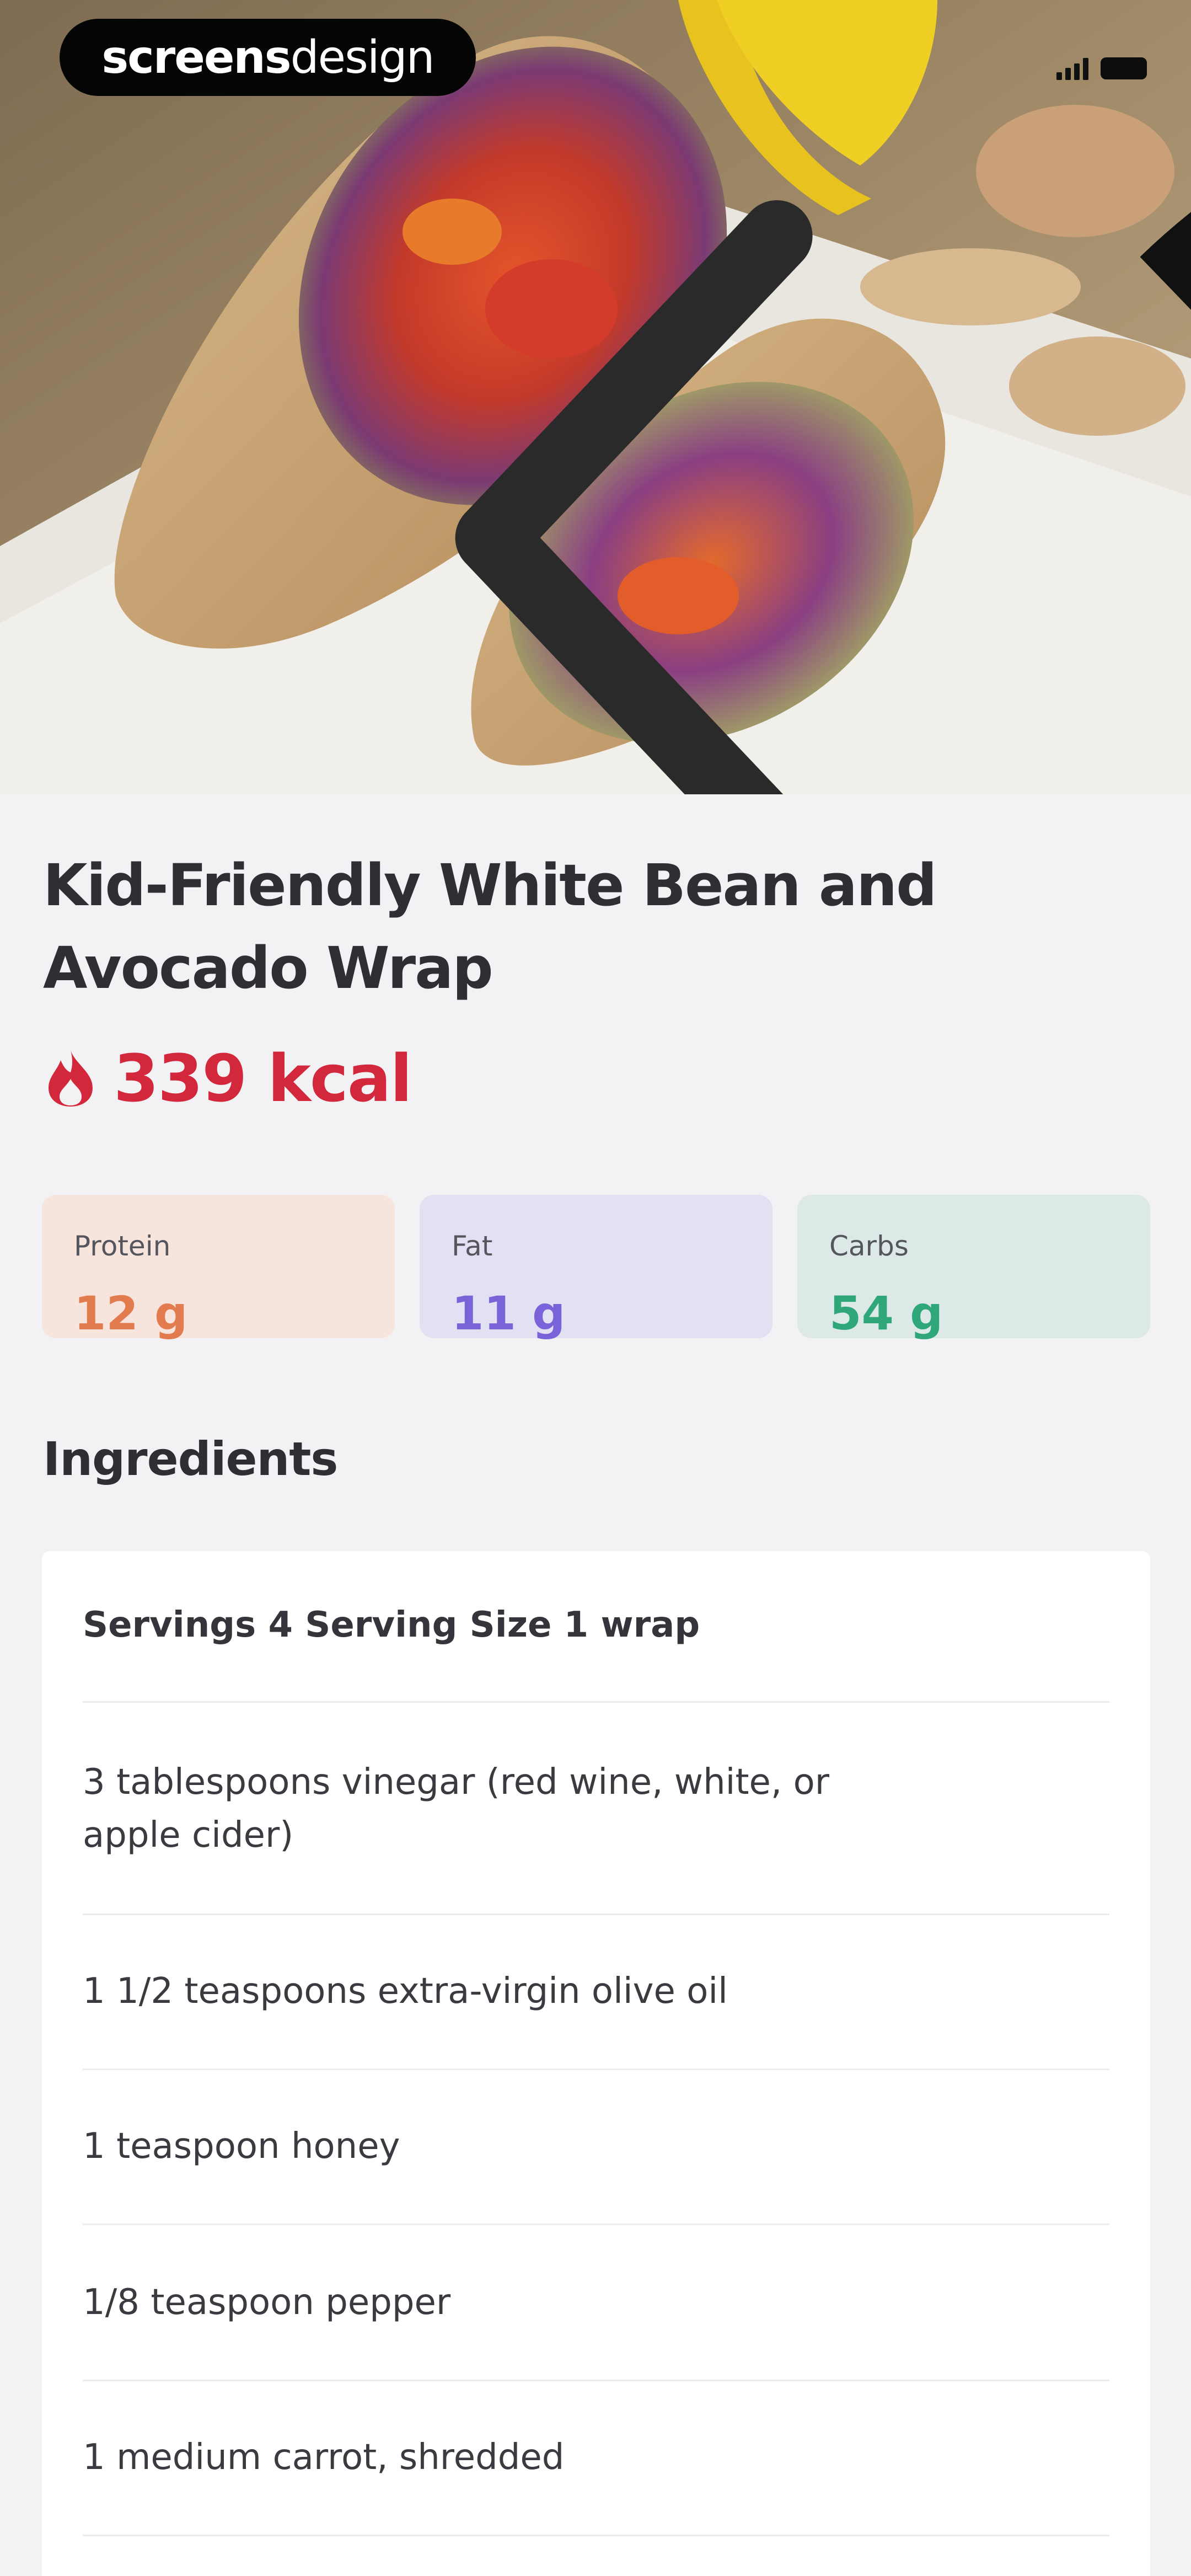 The image size is (1191, 2576). What do you see at coordinates (490, 927) in the screenshot?
I see `recipe-title: Kid-Friendly White Bean and Avocado Wrap` at bounding box center [490, 927].